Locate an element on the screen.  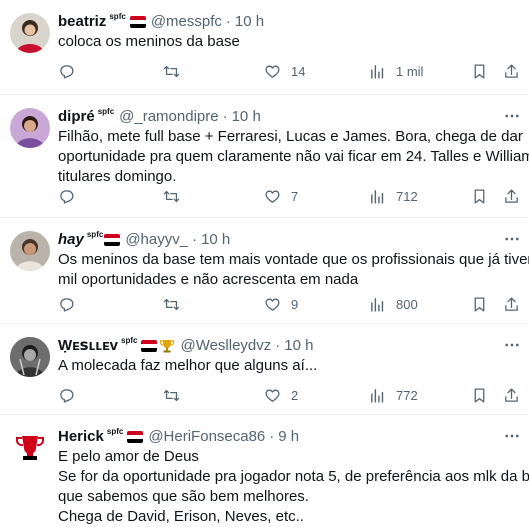
action-bar: 14 1 mil is located at coordinates (293, 71).